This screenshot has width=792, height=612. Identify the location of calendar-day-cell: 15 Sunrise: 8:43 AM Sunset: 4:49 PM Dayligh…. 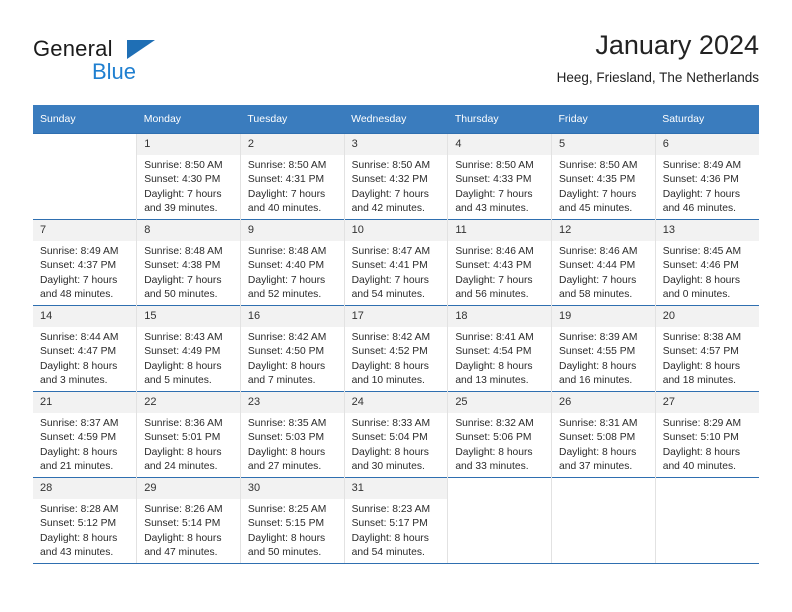
(188, 348).